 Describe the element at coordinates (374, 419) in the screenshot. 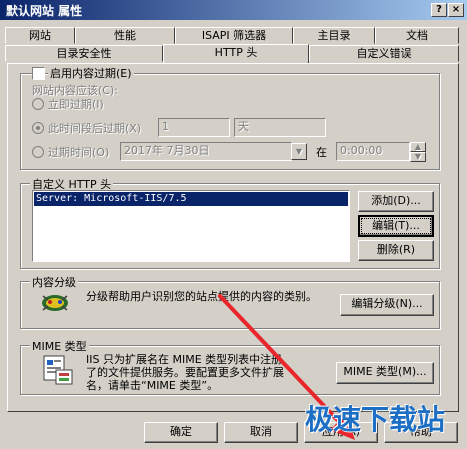

I see `watermark-text: 极速下载站` at that location.